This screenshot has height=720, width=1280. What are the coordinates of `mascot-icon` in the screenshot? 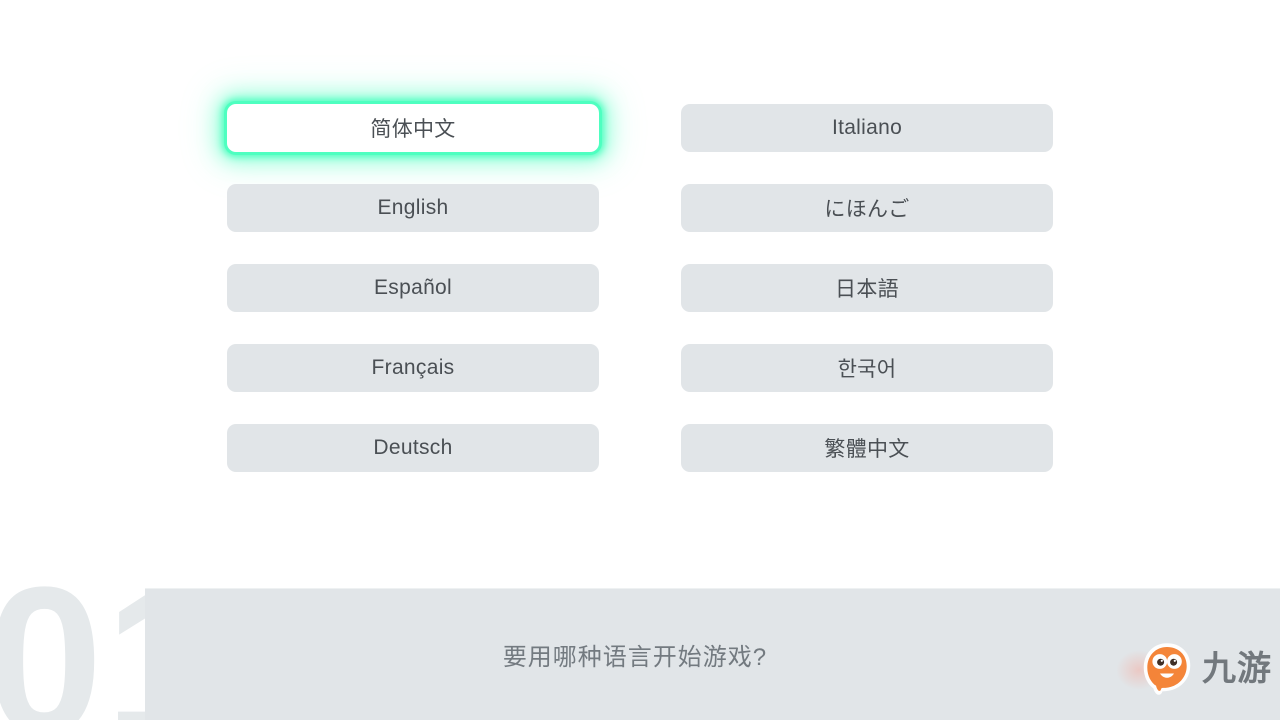 It's located at (1167, 669).